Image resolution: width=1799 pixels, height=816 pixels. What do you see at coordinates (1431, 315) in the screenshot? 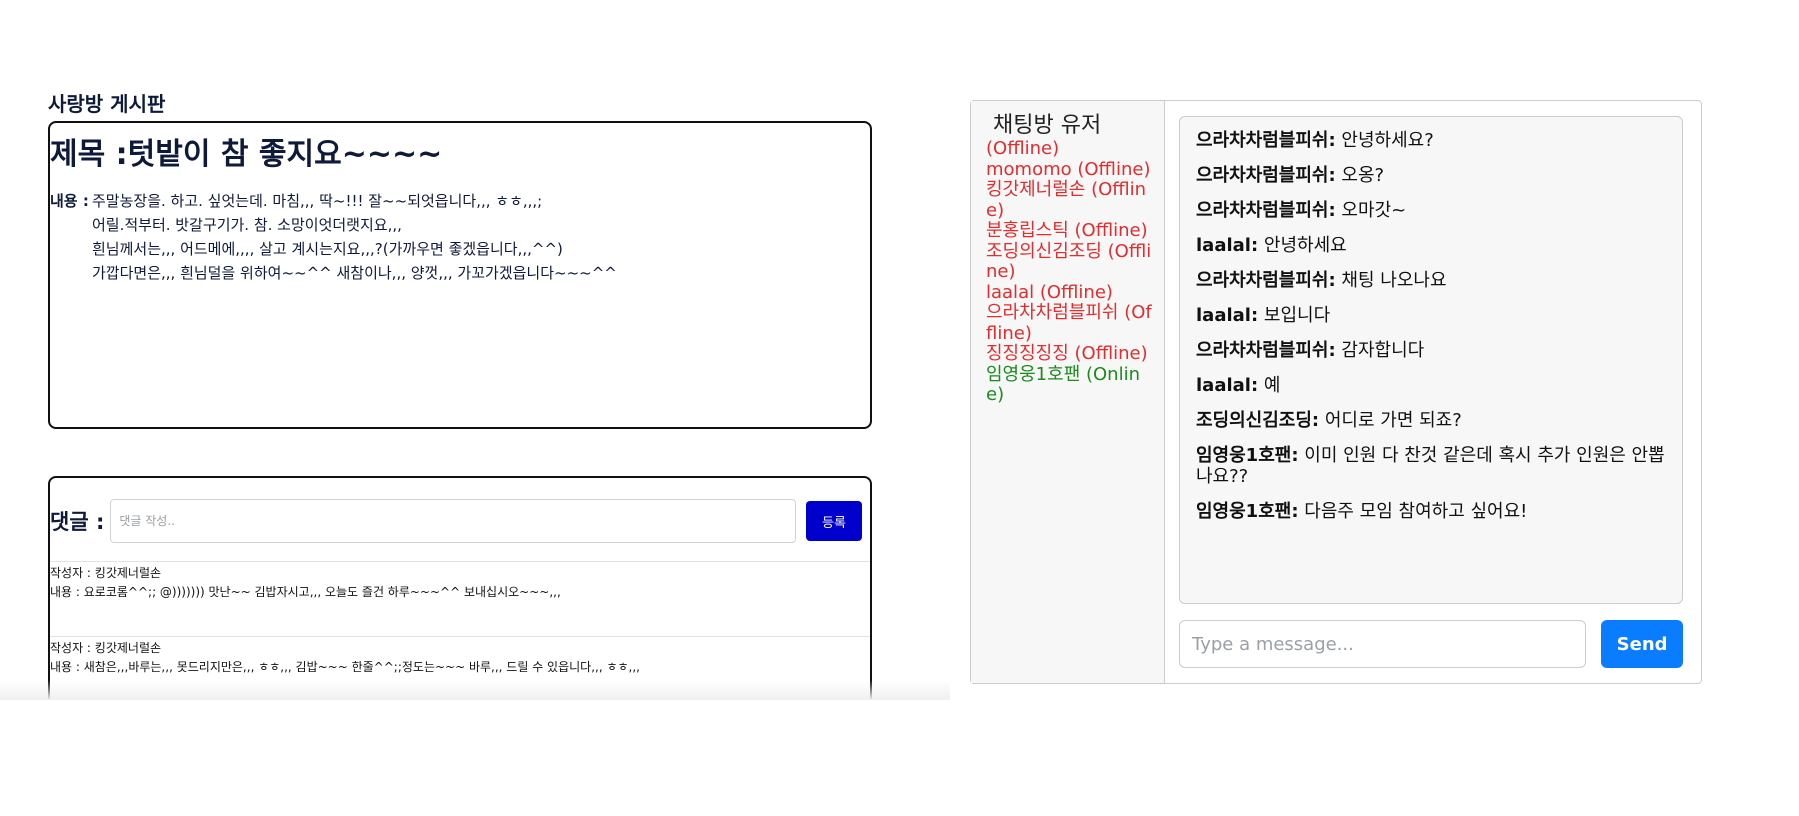
I see `chat-message: laalal: 보입니다` at bounding box center [1431, 315].